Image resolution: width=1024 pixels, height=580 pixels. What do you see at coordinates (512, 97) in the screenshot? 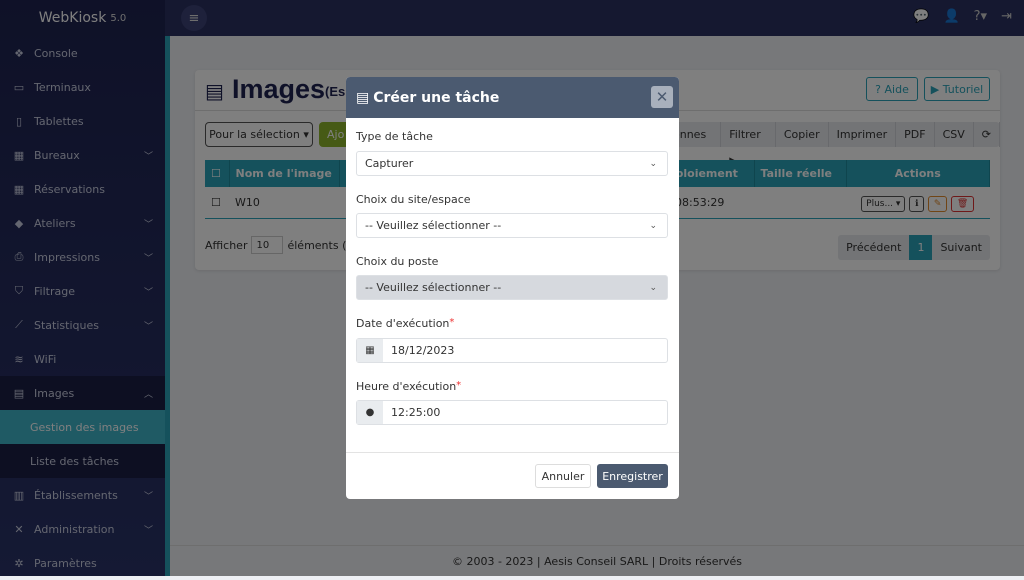
I see `modal-header: ▤ Créer une tâche` at bounding box center [512, 97].